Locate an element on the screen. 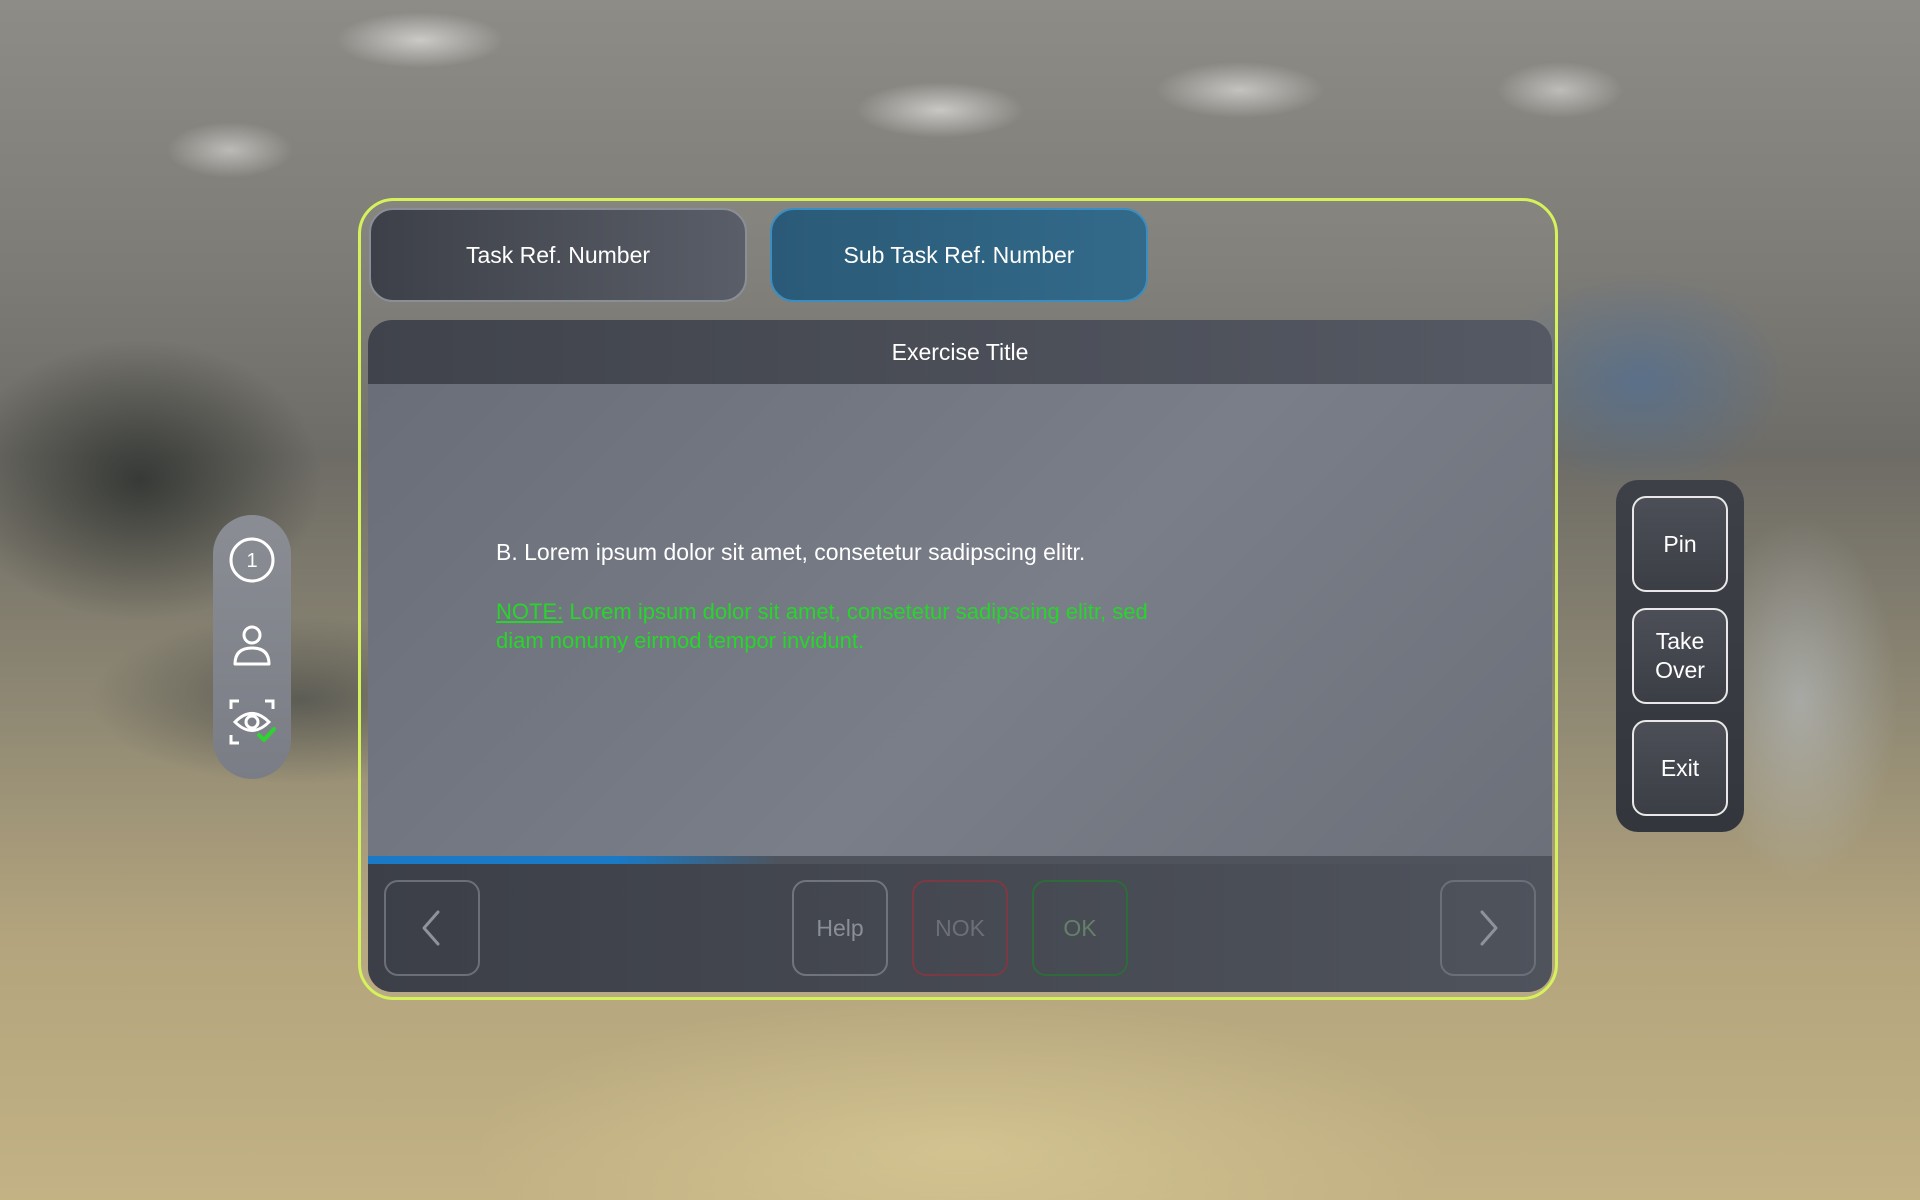 The height and width of the screenshot is (1200, 1920). chevron-right-icon is located at coordinates (1489, 928).